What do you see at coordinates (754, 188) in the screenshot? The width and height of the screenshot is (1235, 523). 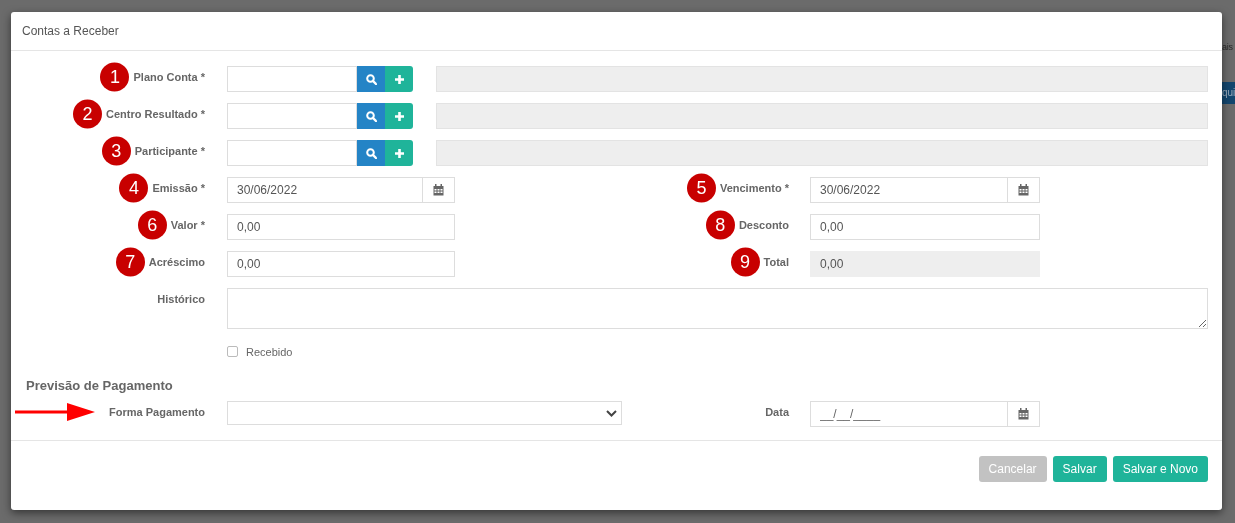 I see `field-label: Vencimento *` at bounding box center [754, 188].